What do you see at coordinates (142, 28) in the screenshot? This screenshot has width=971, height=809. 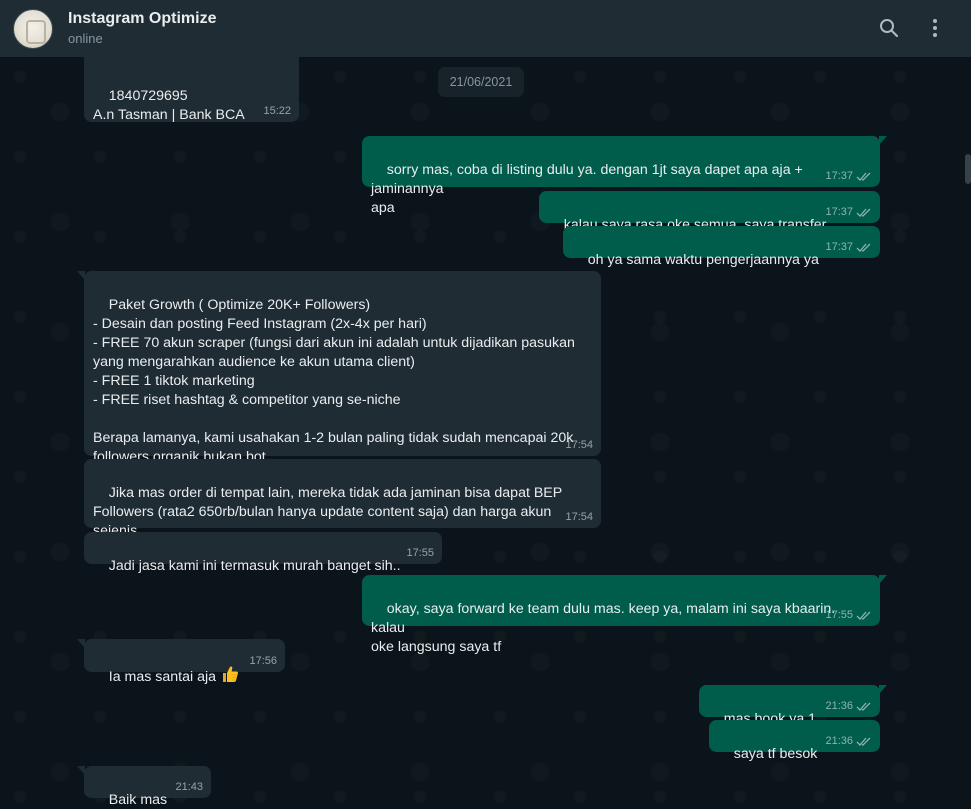 I see `contact-info: Instagram Optimize online` at bounding box center [142, 28].